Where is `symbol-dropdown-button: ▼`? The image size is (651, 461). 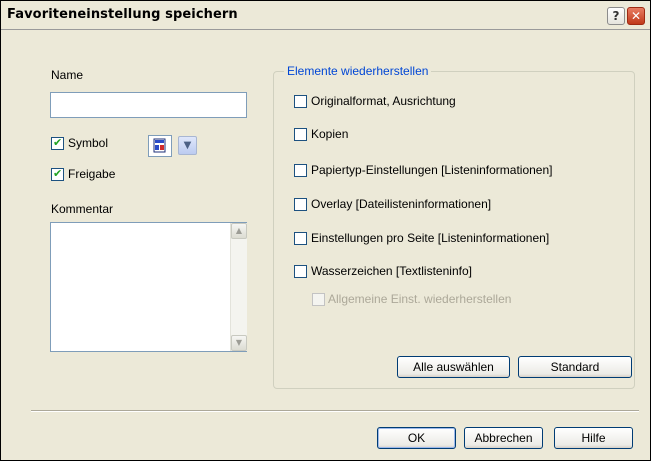 symbol-dropdown-button: ▼ is located at coordinates (187, 145).